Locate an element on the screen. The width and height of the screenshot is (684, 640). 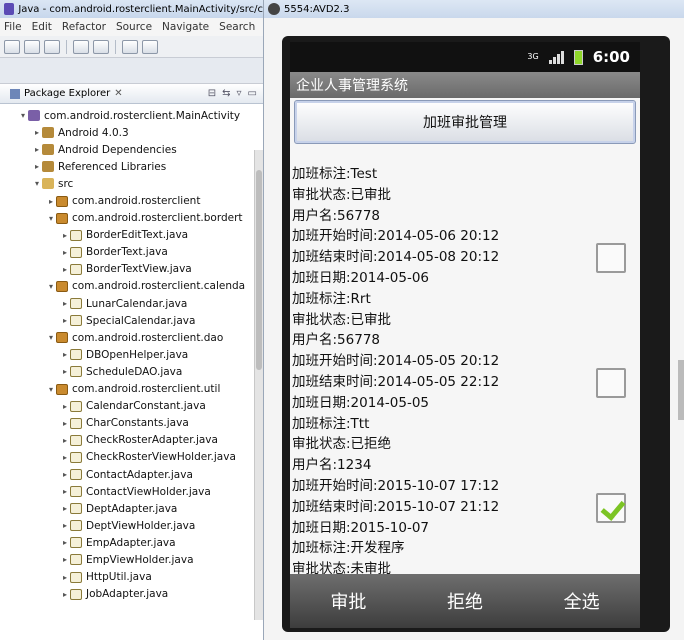
tree-item: ▸ ScheduleDAO.java is located at coordinates (131, 371).